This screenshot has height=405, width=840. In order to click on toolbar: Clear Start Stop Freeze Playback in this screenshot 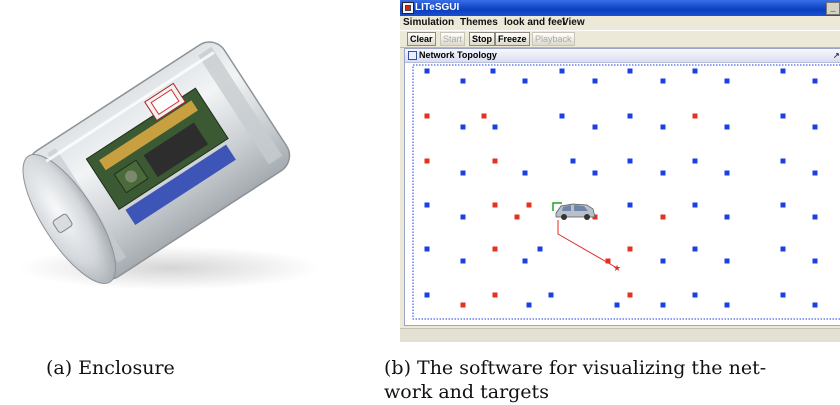, I will do `click(620, 39)`.